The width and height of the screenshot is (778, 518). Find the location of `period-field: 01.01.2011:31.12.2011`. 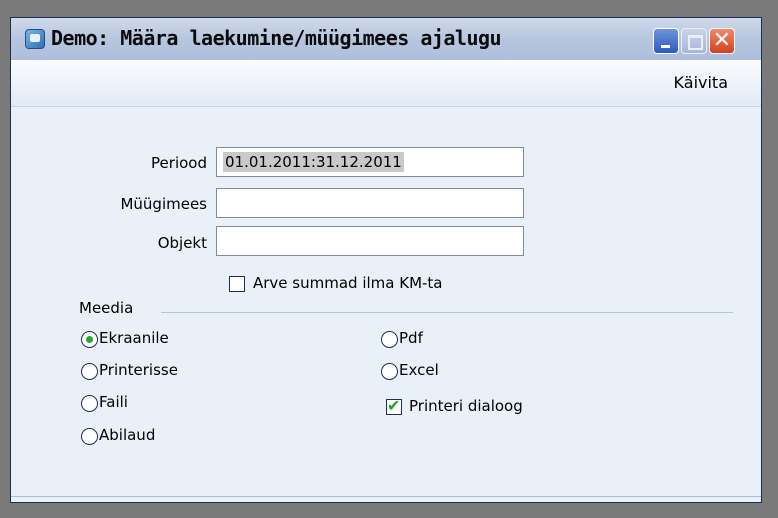

period-field: 01.01.2011:31.12.2011 is located at coordinates (370, 162).